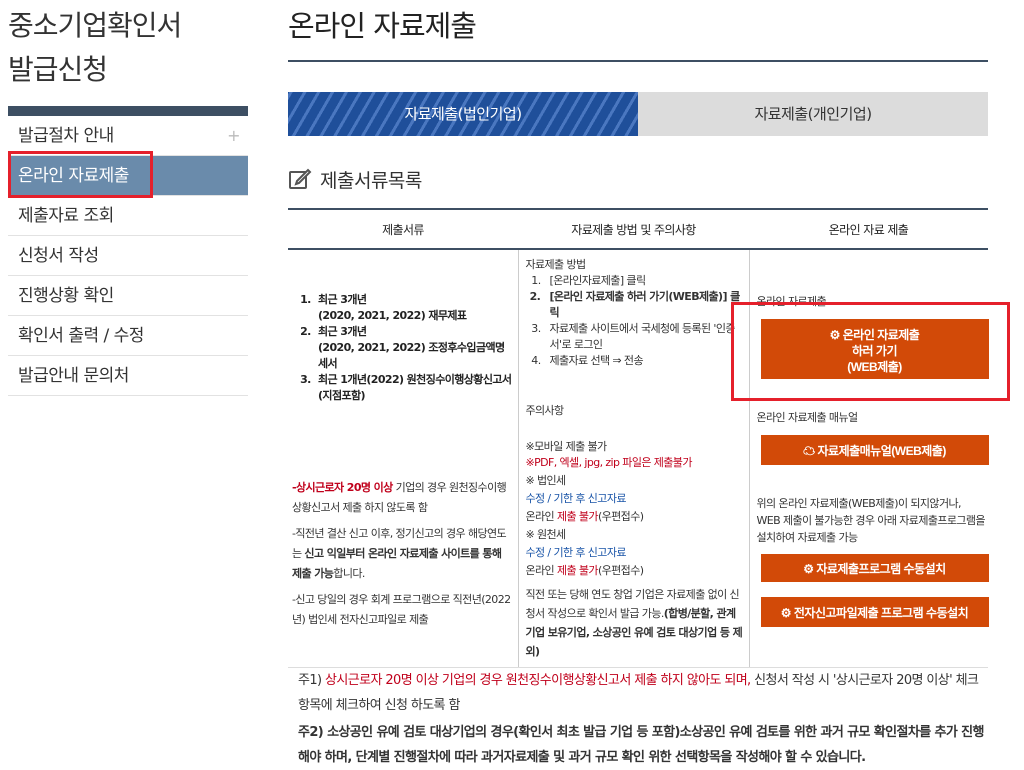 This screenshot has width=1024, height=770. I want to click on sidebar-item-label: 발급안내 문의처, so click(73, 376).